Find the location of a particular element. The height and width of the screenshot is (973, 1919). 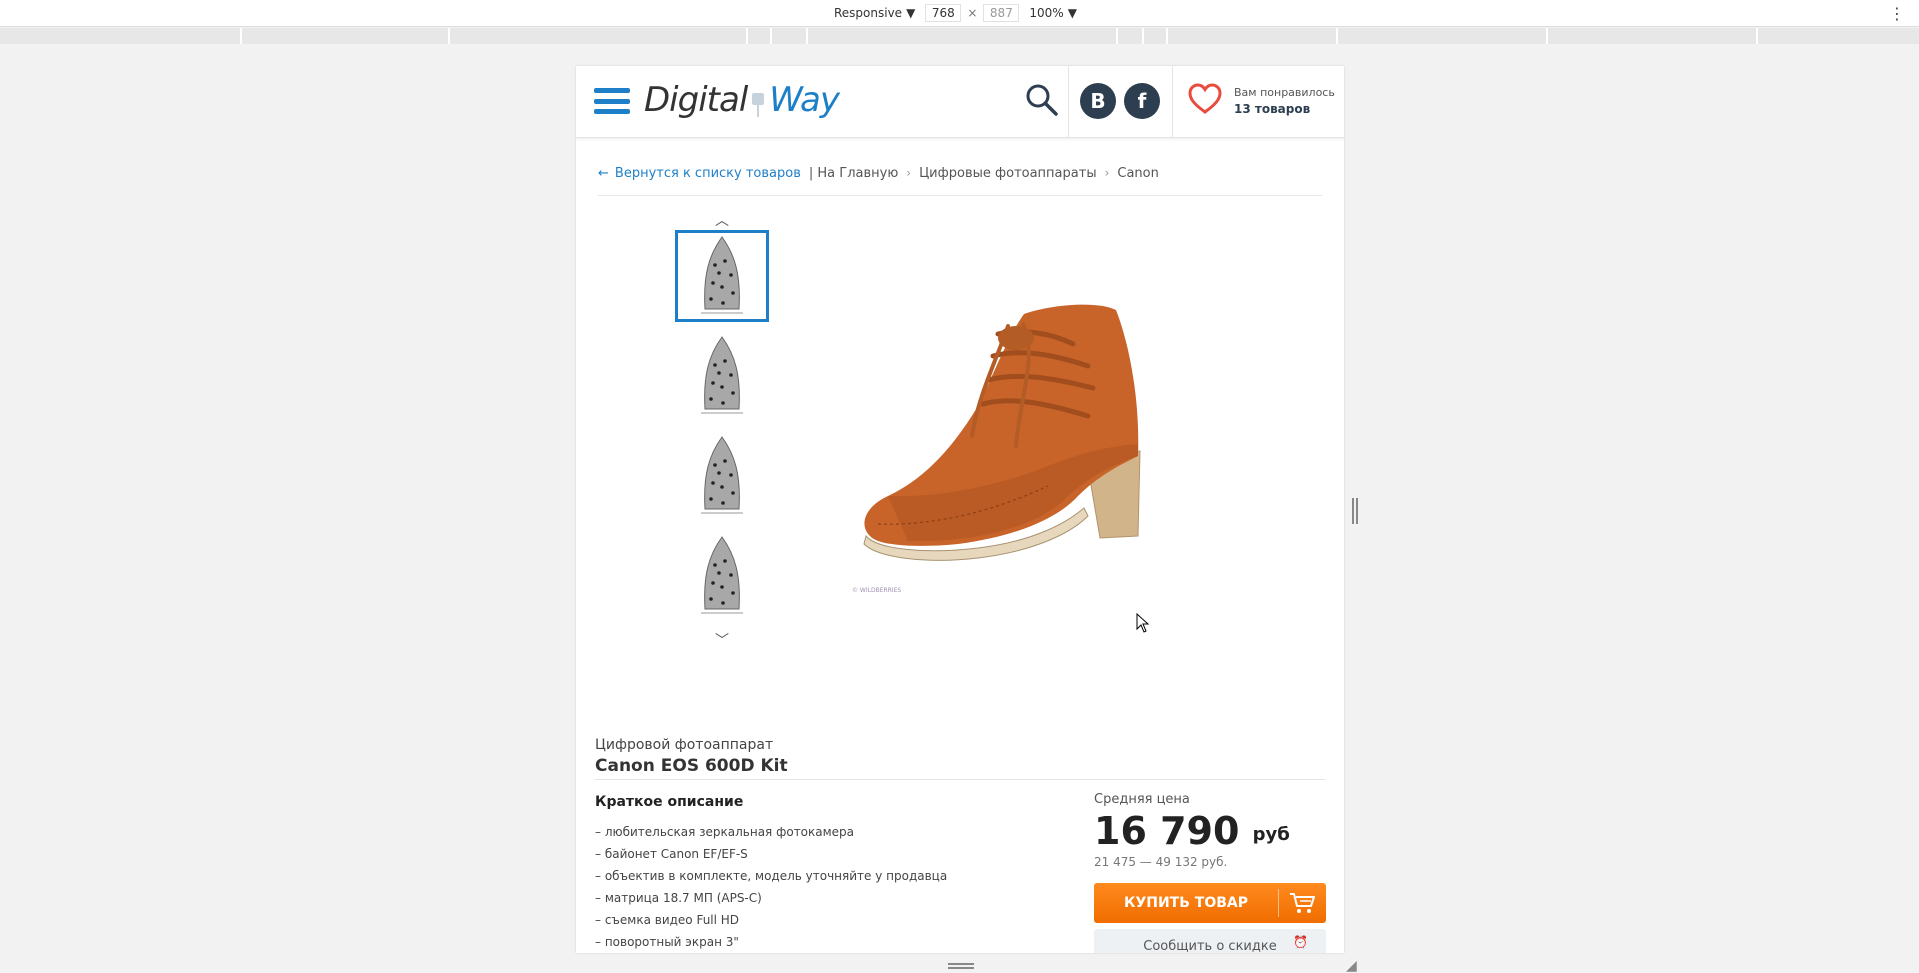

resize-corner-icon: ◢ is located at coordinates (1351, 965).